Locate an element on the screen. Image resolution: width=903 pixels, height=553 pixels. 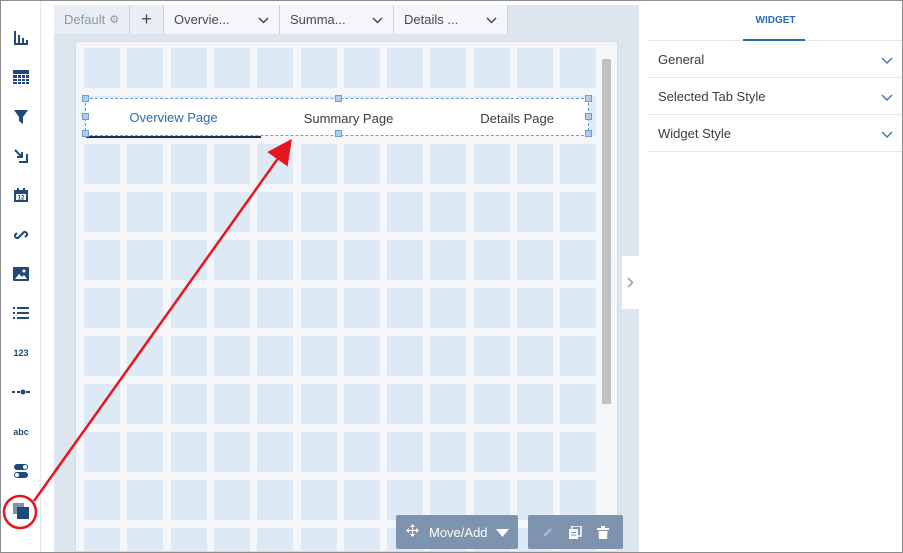
tab-widget: Overview Page Summary Page Details Page is located at coordinates (337, 116).